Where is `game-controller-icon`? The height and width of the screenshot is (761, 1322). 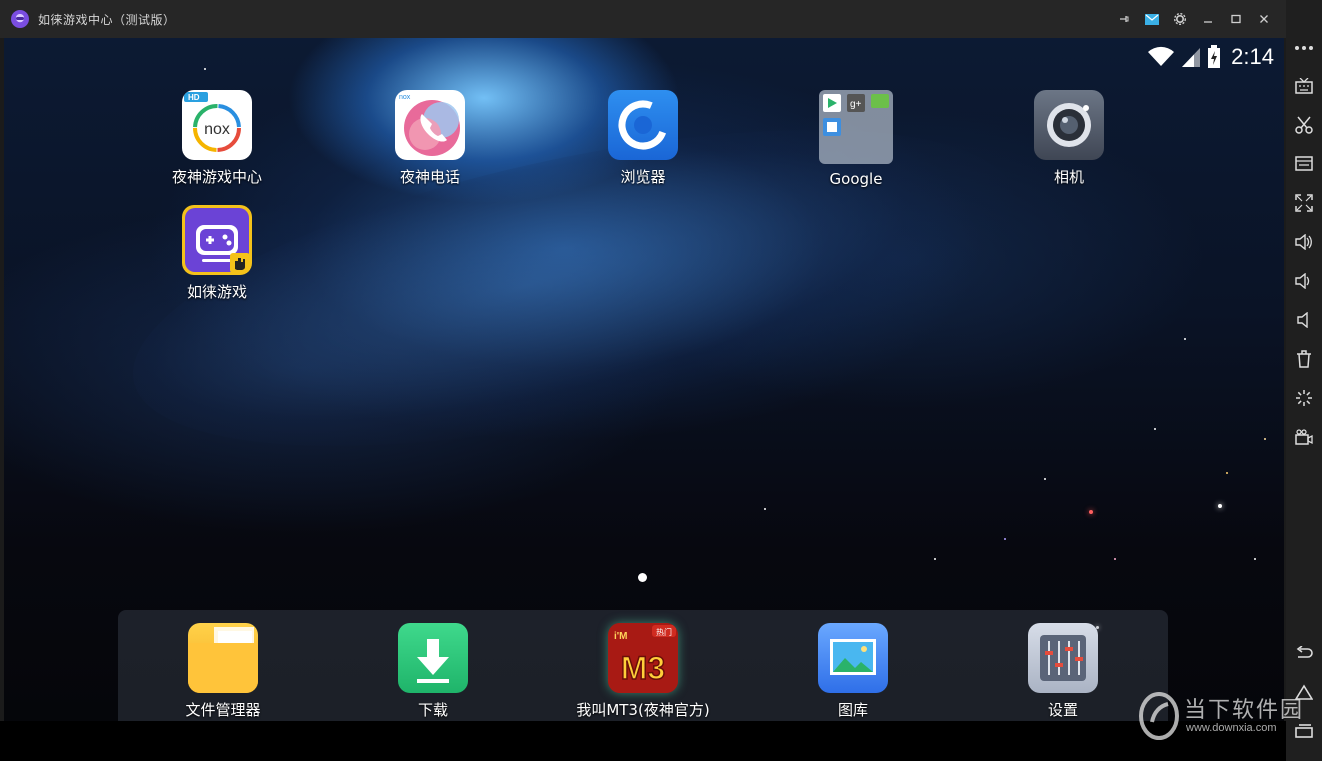 game-controller-icon is located at coordinates (217, 240).